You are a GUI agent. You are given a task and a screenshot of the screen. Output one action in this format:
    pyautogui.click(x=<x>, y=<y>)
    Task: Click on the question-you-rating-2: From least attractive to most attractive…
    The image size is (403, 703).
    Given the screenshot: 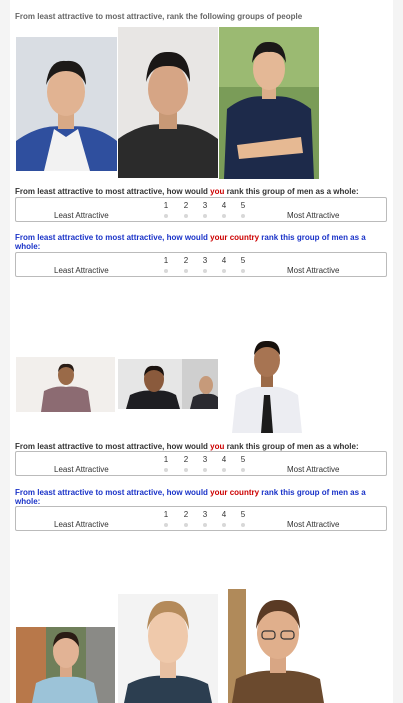 What is the action you would take?
    pyautogui.click(x=201, y=446)
    